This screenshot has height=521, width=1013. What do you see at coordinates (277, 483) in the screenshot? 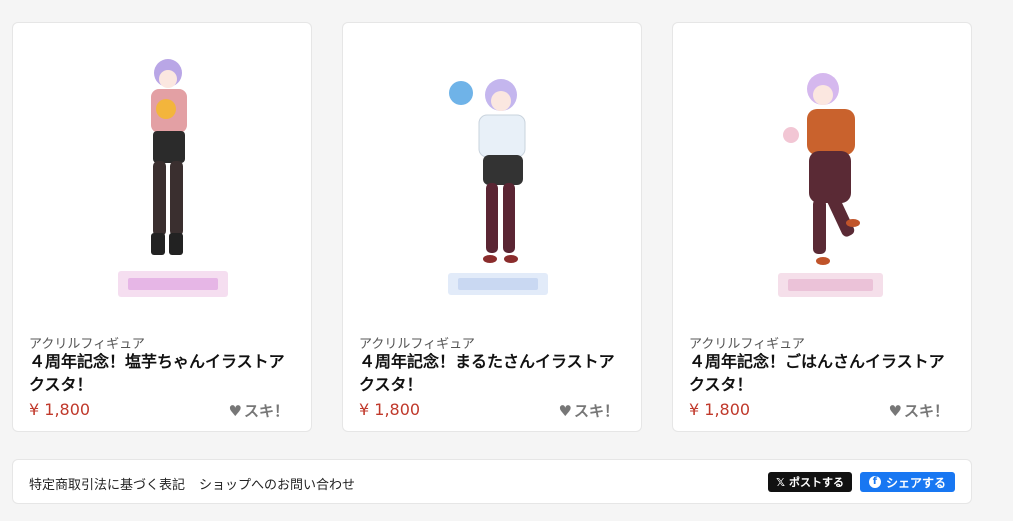
I see `contact-link: ショップへのお問い合わせ` at bounding box center [277, 483].